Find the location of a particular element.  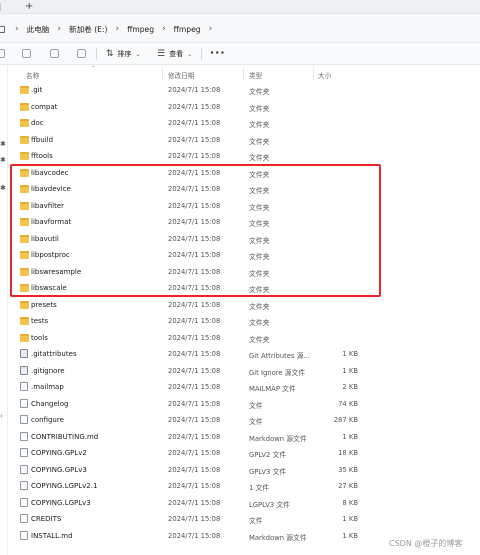

file-row: doc 2024/7/1 15:08 文件夹 is located at coordinates (244, 123).